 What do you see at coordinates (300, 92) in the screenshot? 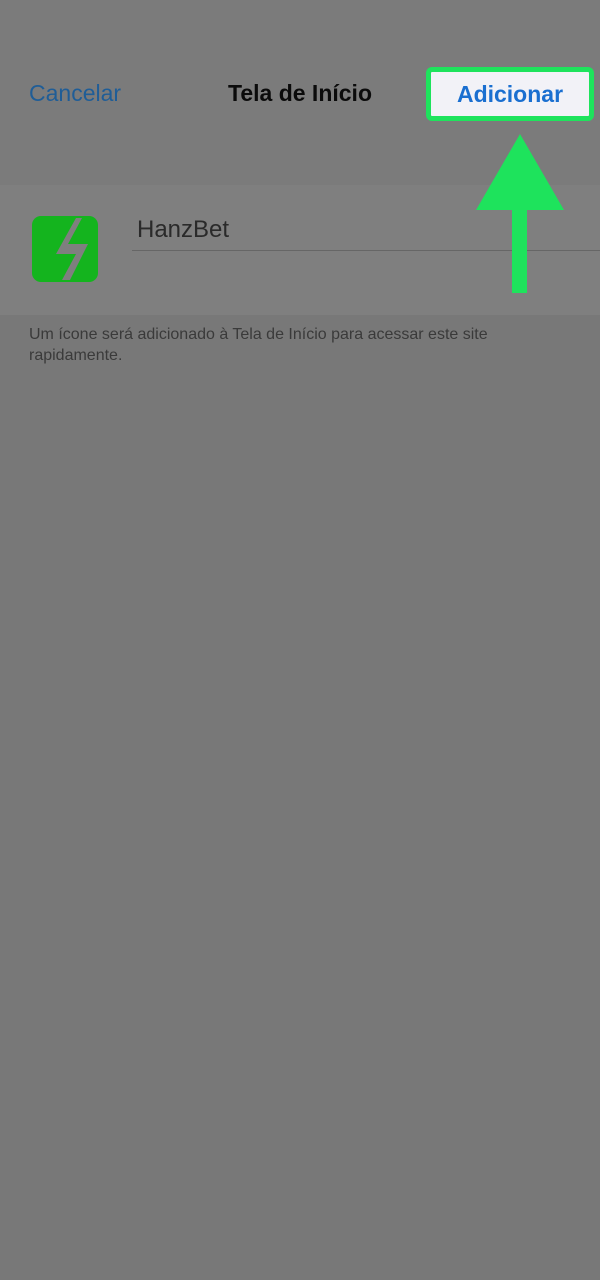
I see `navigation-bar: Cancelar Tela de Início Adicionar` at bounding box center [300, 92].